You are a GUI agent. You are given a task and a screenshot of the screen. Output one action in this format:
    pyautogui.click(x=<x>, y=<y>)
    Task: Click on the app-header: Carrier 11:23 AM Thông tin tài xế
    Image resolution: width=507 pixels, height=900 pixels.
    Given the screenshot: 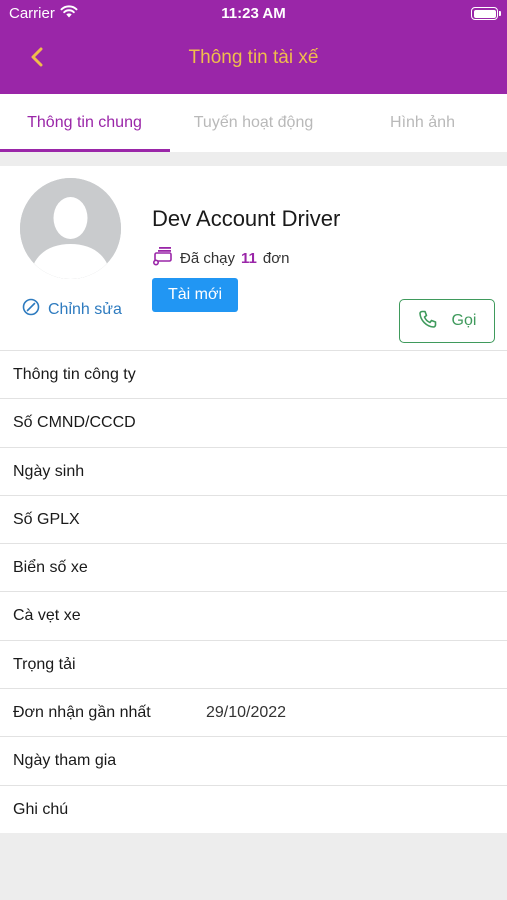 What is the action you would take?
    pyautogui.click(x=253, y=47)
    